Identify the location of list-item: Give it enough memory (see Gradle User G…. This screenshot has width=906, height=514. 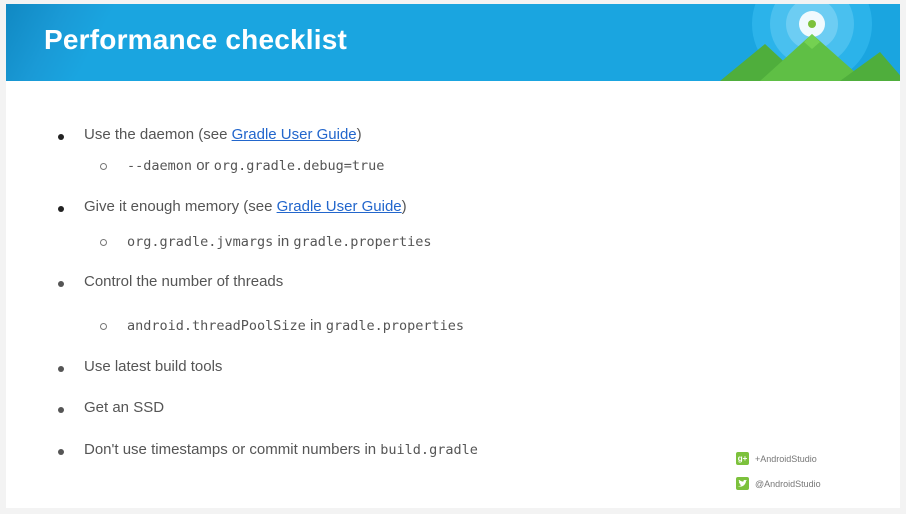
(245, 206).